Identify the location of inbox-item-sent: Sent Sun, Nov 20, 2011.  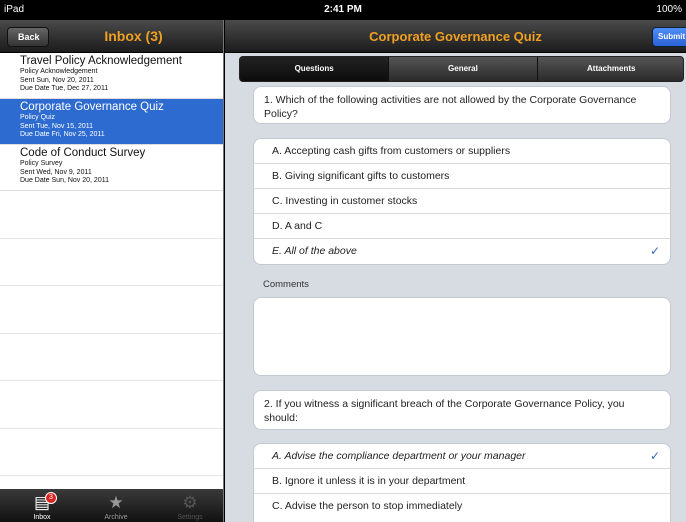
(57, 80).